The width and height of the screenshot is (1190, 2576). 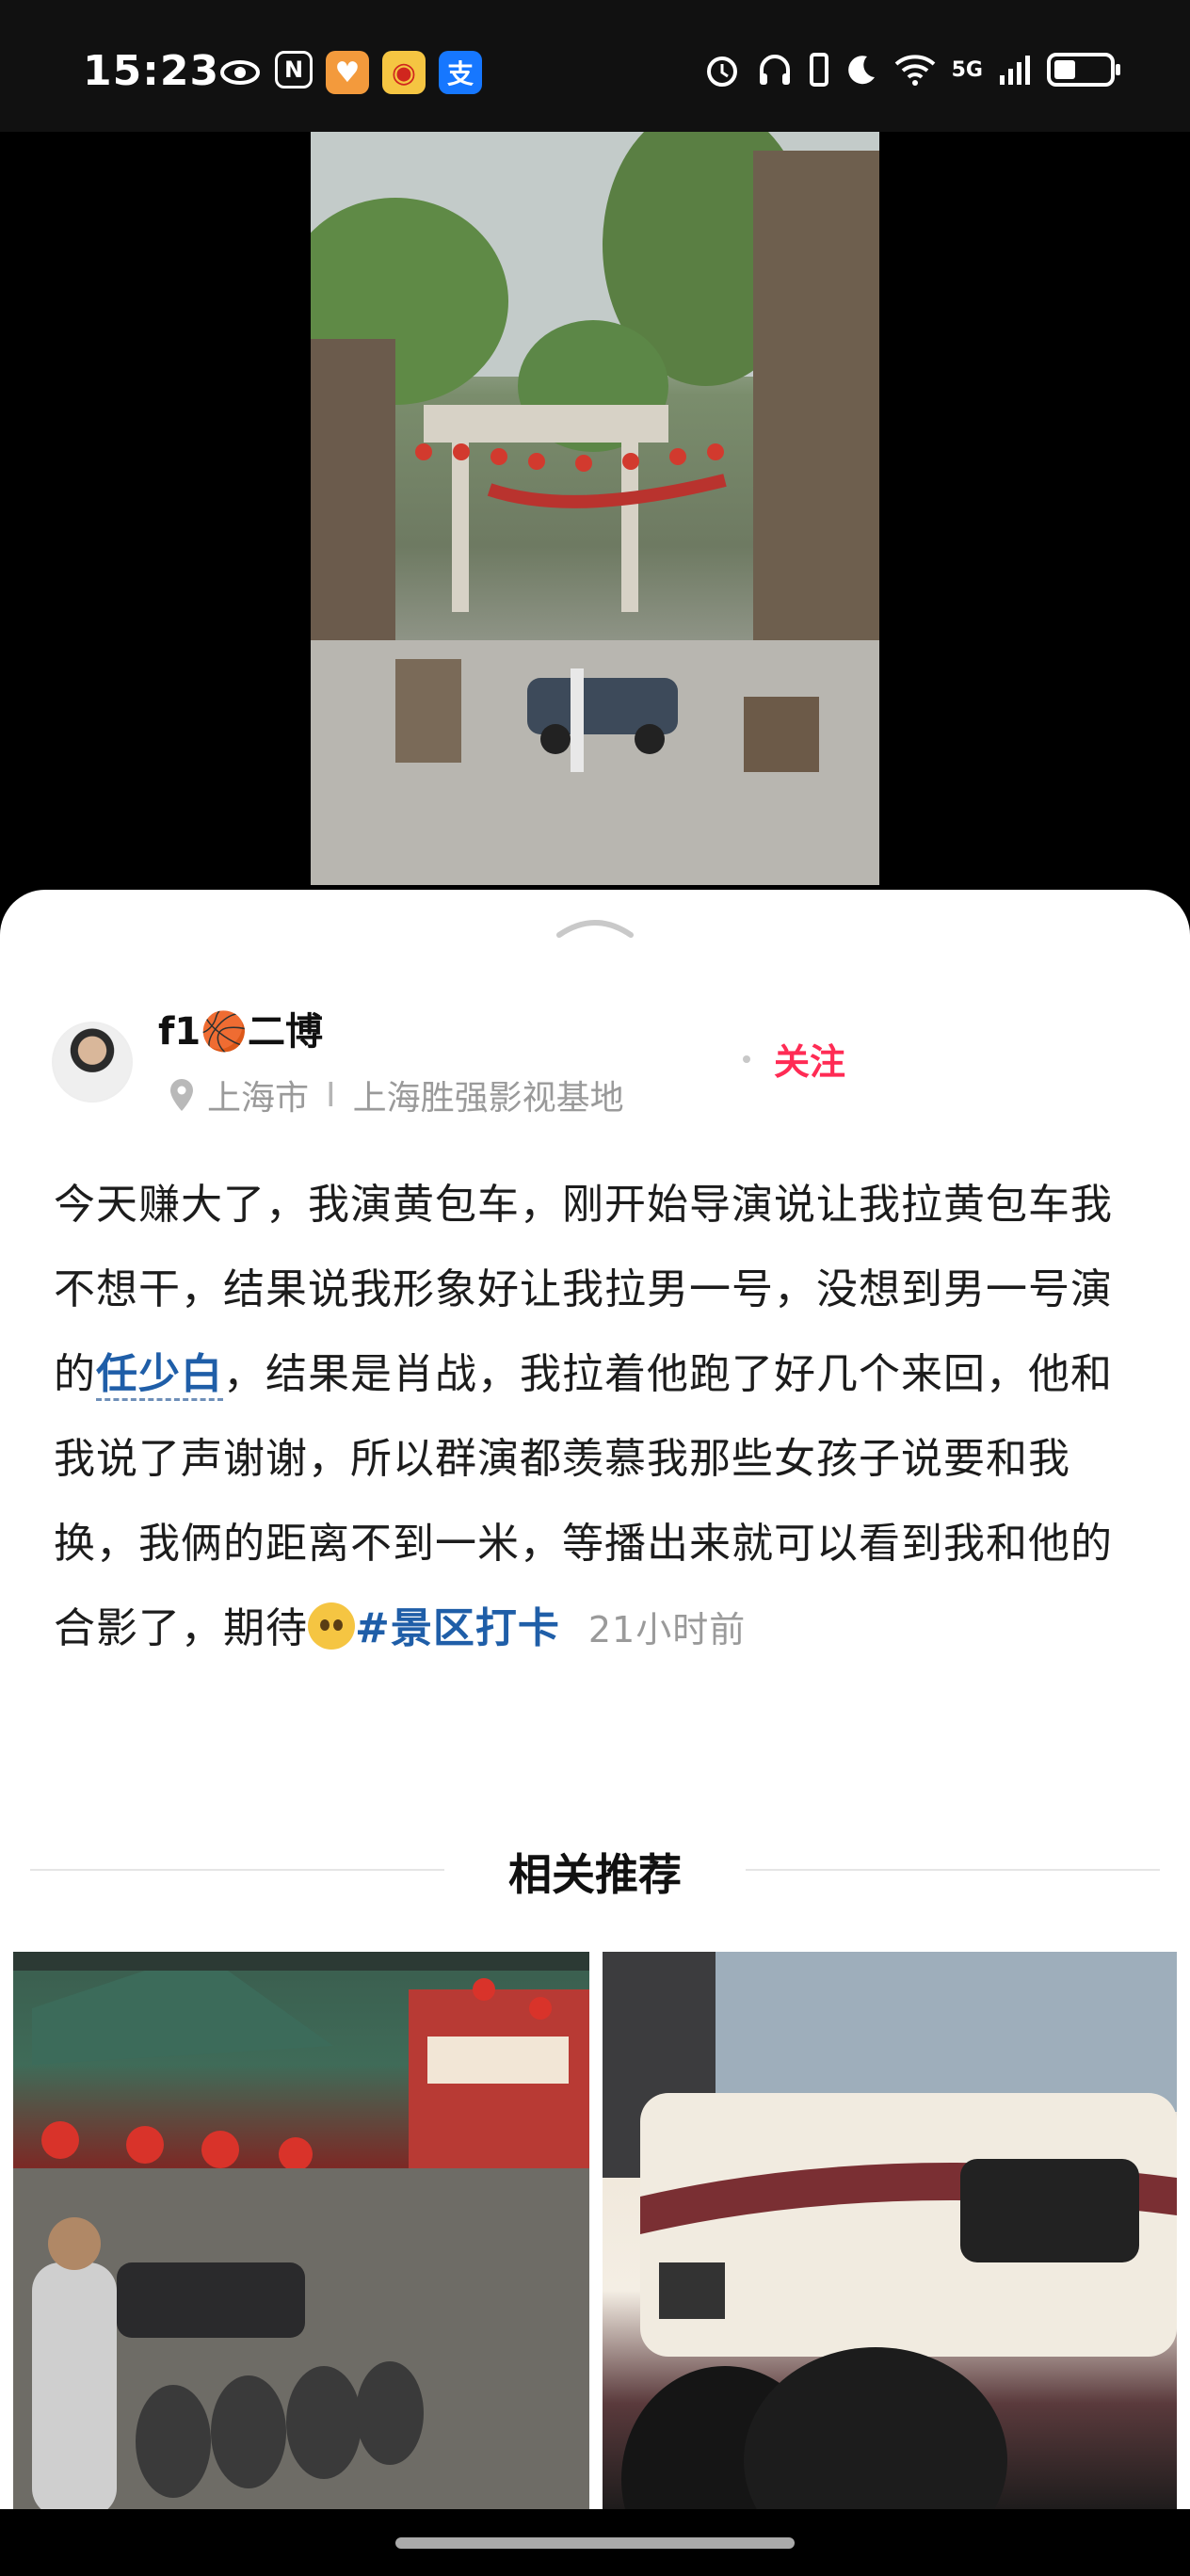 What do you see at coordinates (746, 1059) in the screenshot?
I see `separator-dot` at bounding box center [746, 1059].